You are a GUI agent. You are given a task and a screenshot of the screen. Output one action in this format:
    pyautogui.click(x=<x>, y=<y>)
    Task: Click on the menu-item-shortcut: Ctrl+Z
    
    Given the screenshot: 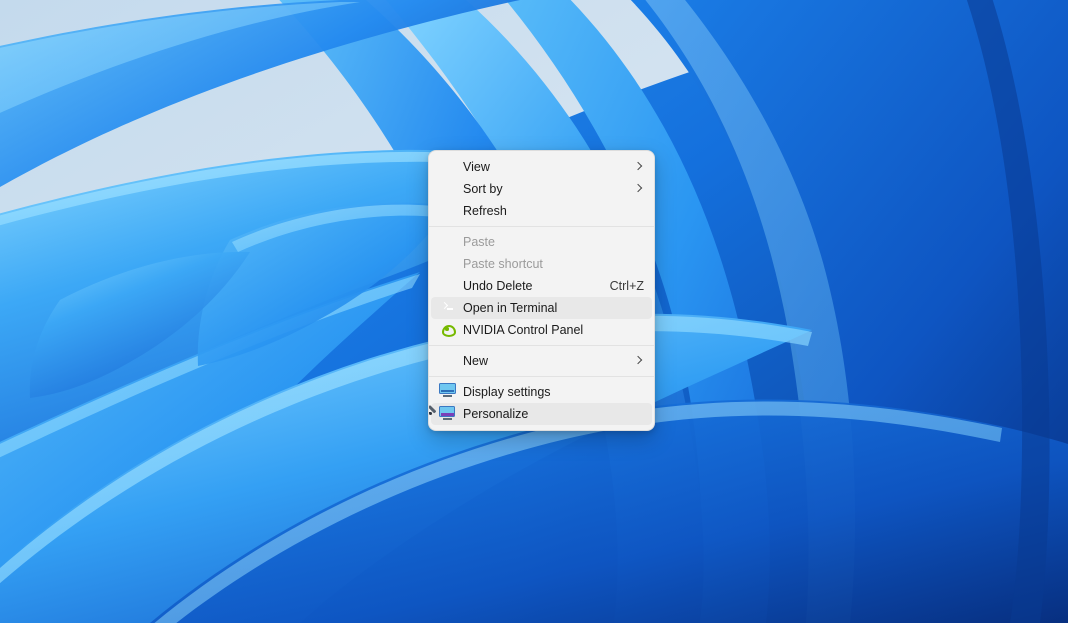 What is the action you would take?
    pyautogui.click(x=626, y=286)
    